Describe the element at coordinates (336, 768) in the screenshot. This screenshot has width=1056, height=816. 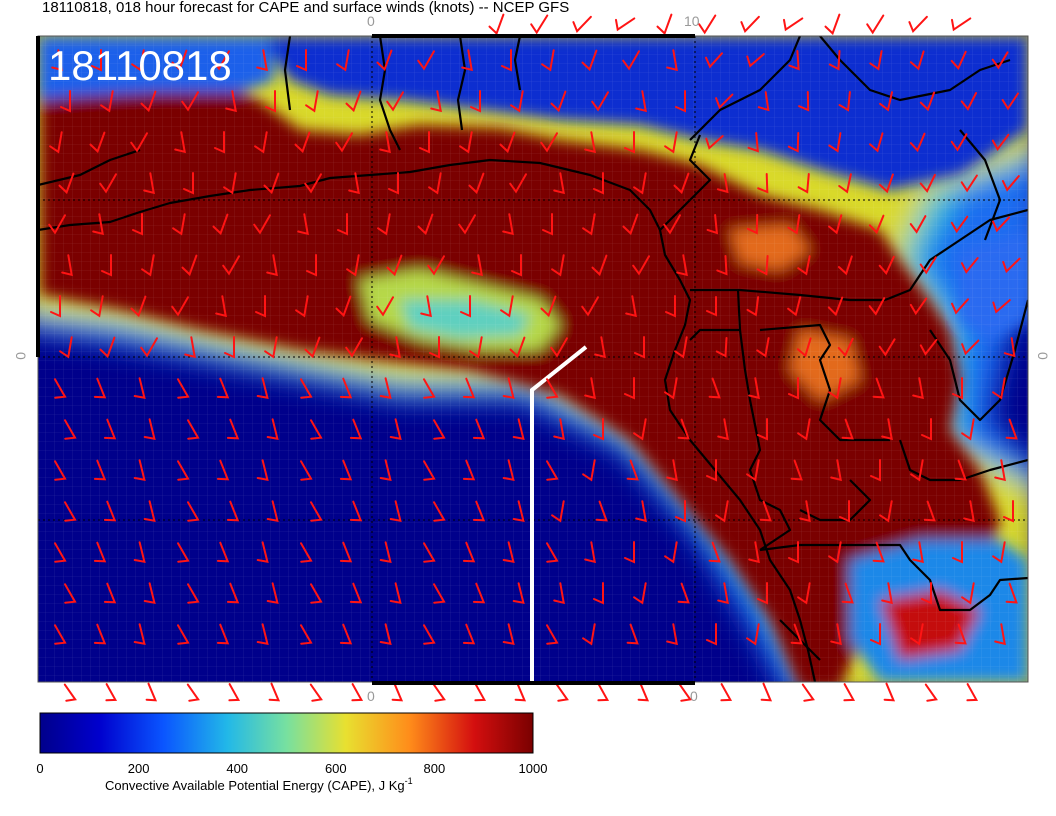
I see `colorbar-tick-label: 600` at that location.